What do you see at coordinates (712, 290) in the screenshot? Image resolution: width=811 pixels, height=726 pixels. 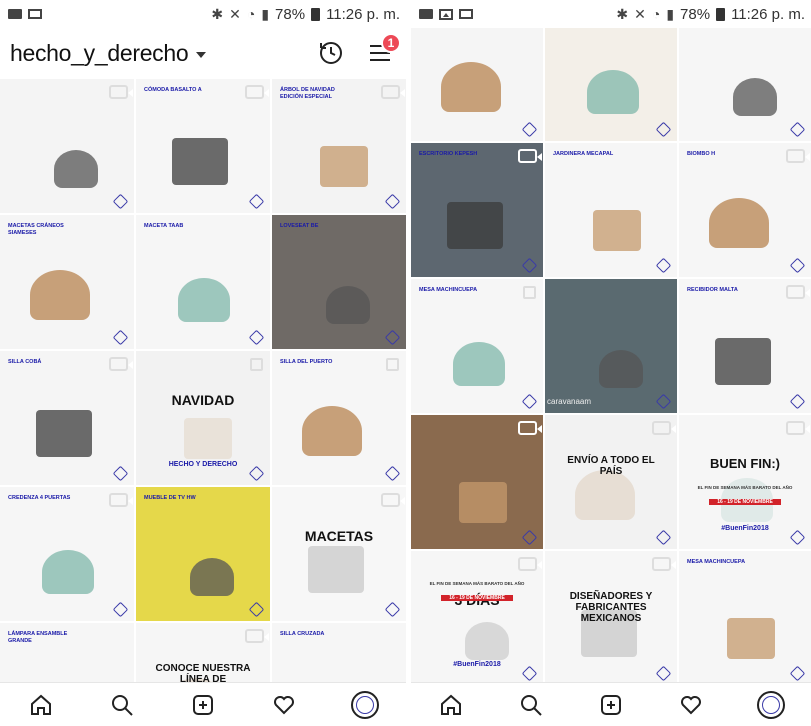 I see `post-product-label: RECIBIDOR MALTA` at bounding box center [712, 290].